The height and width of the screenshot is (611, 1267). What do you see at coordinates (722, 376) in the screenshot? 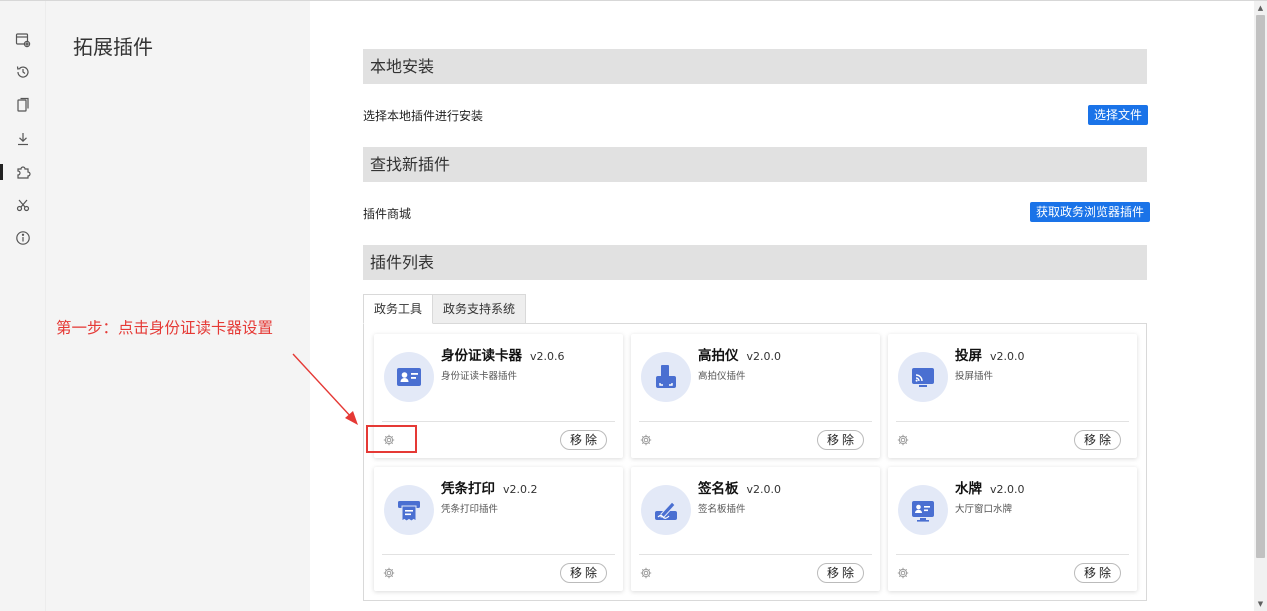
I see `plugin-description: 高拍仪插件` at bounding box center [722, 376].